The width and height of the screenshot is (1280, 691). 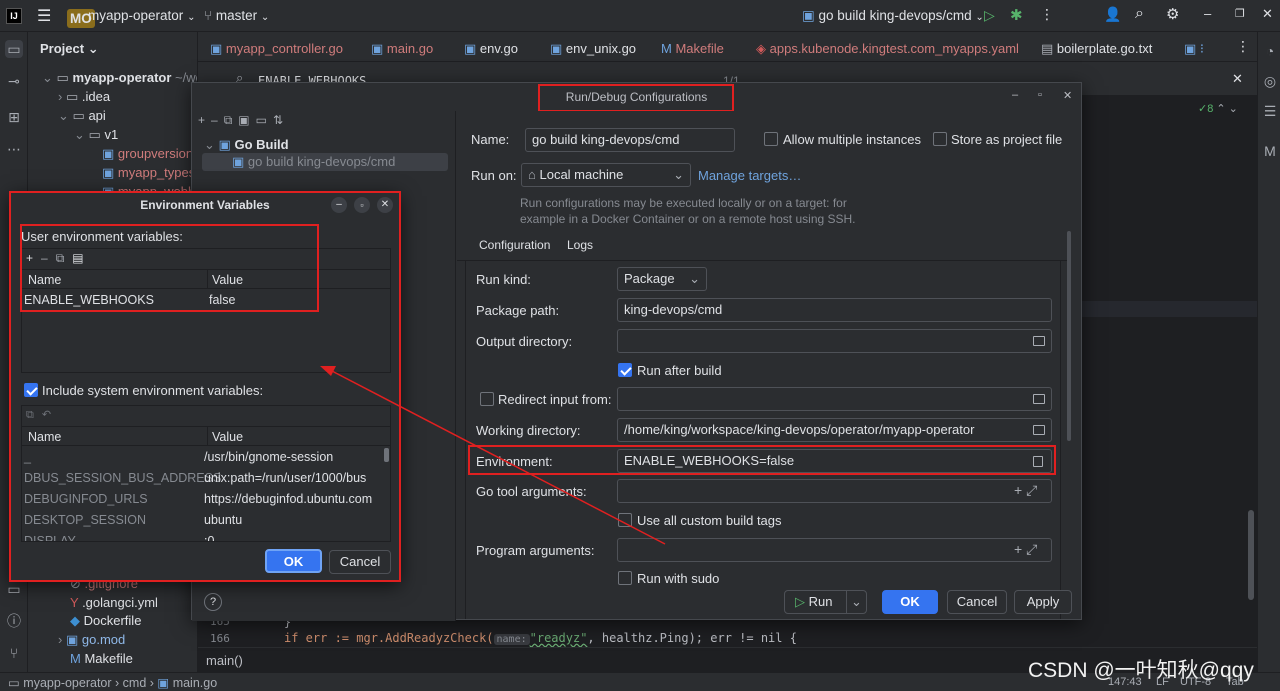 I want to click on tab-configuration: Configuration, so click(x=515, y=250).